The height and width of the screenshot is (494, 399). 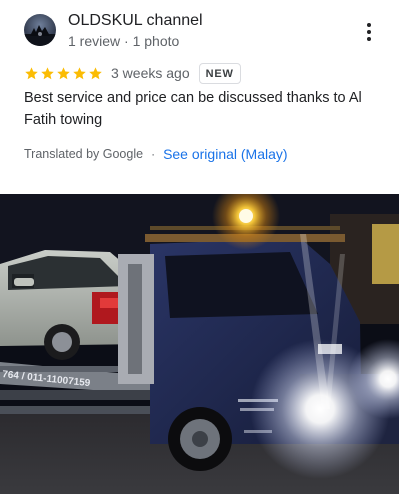 I want to click on avatar, so click(x=40, y=30).